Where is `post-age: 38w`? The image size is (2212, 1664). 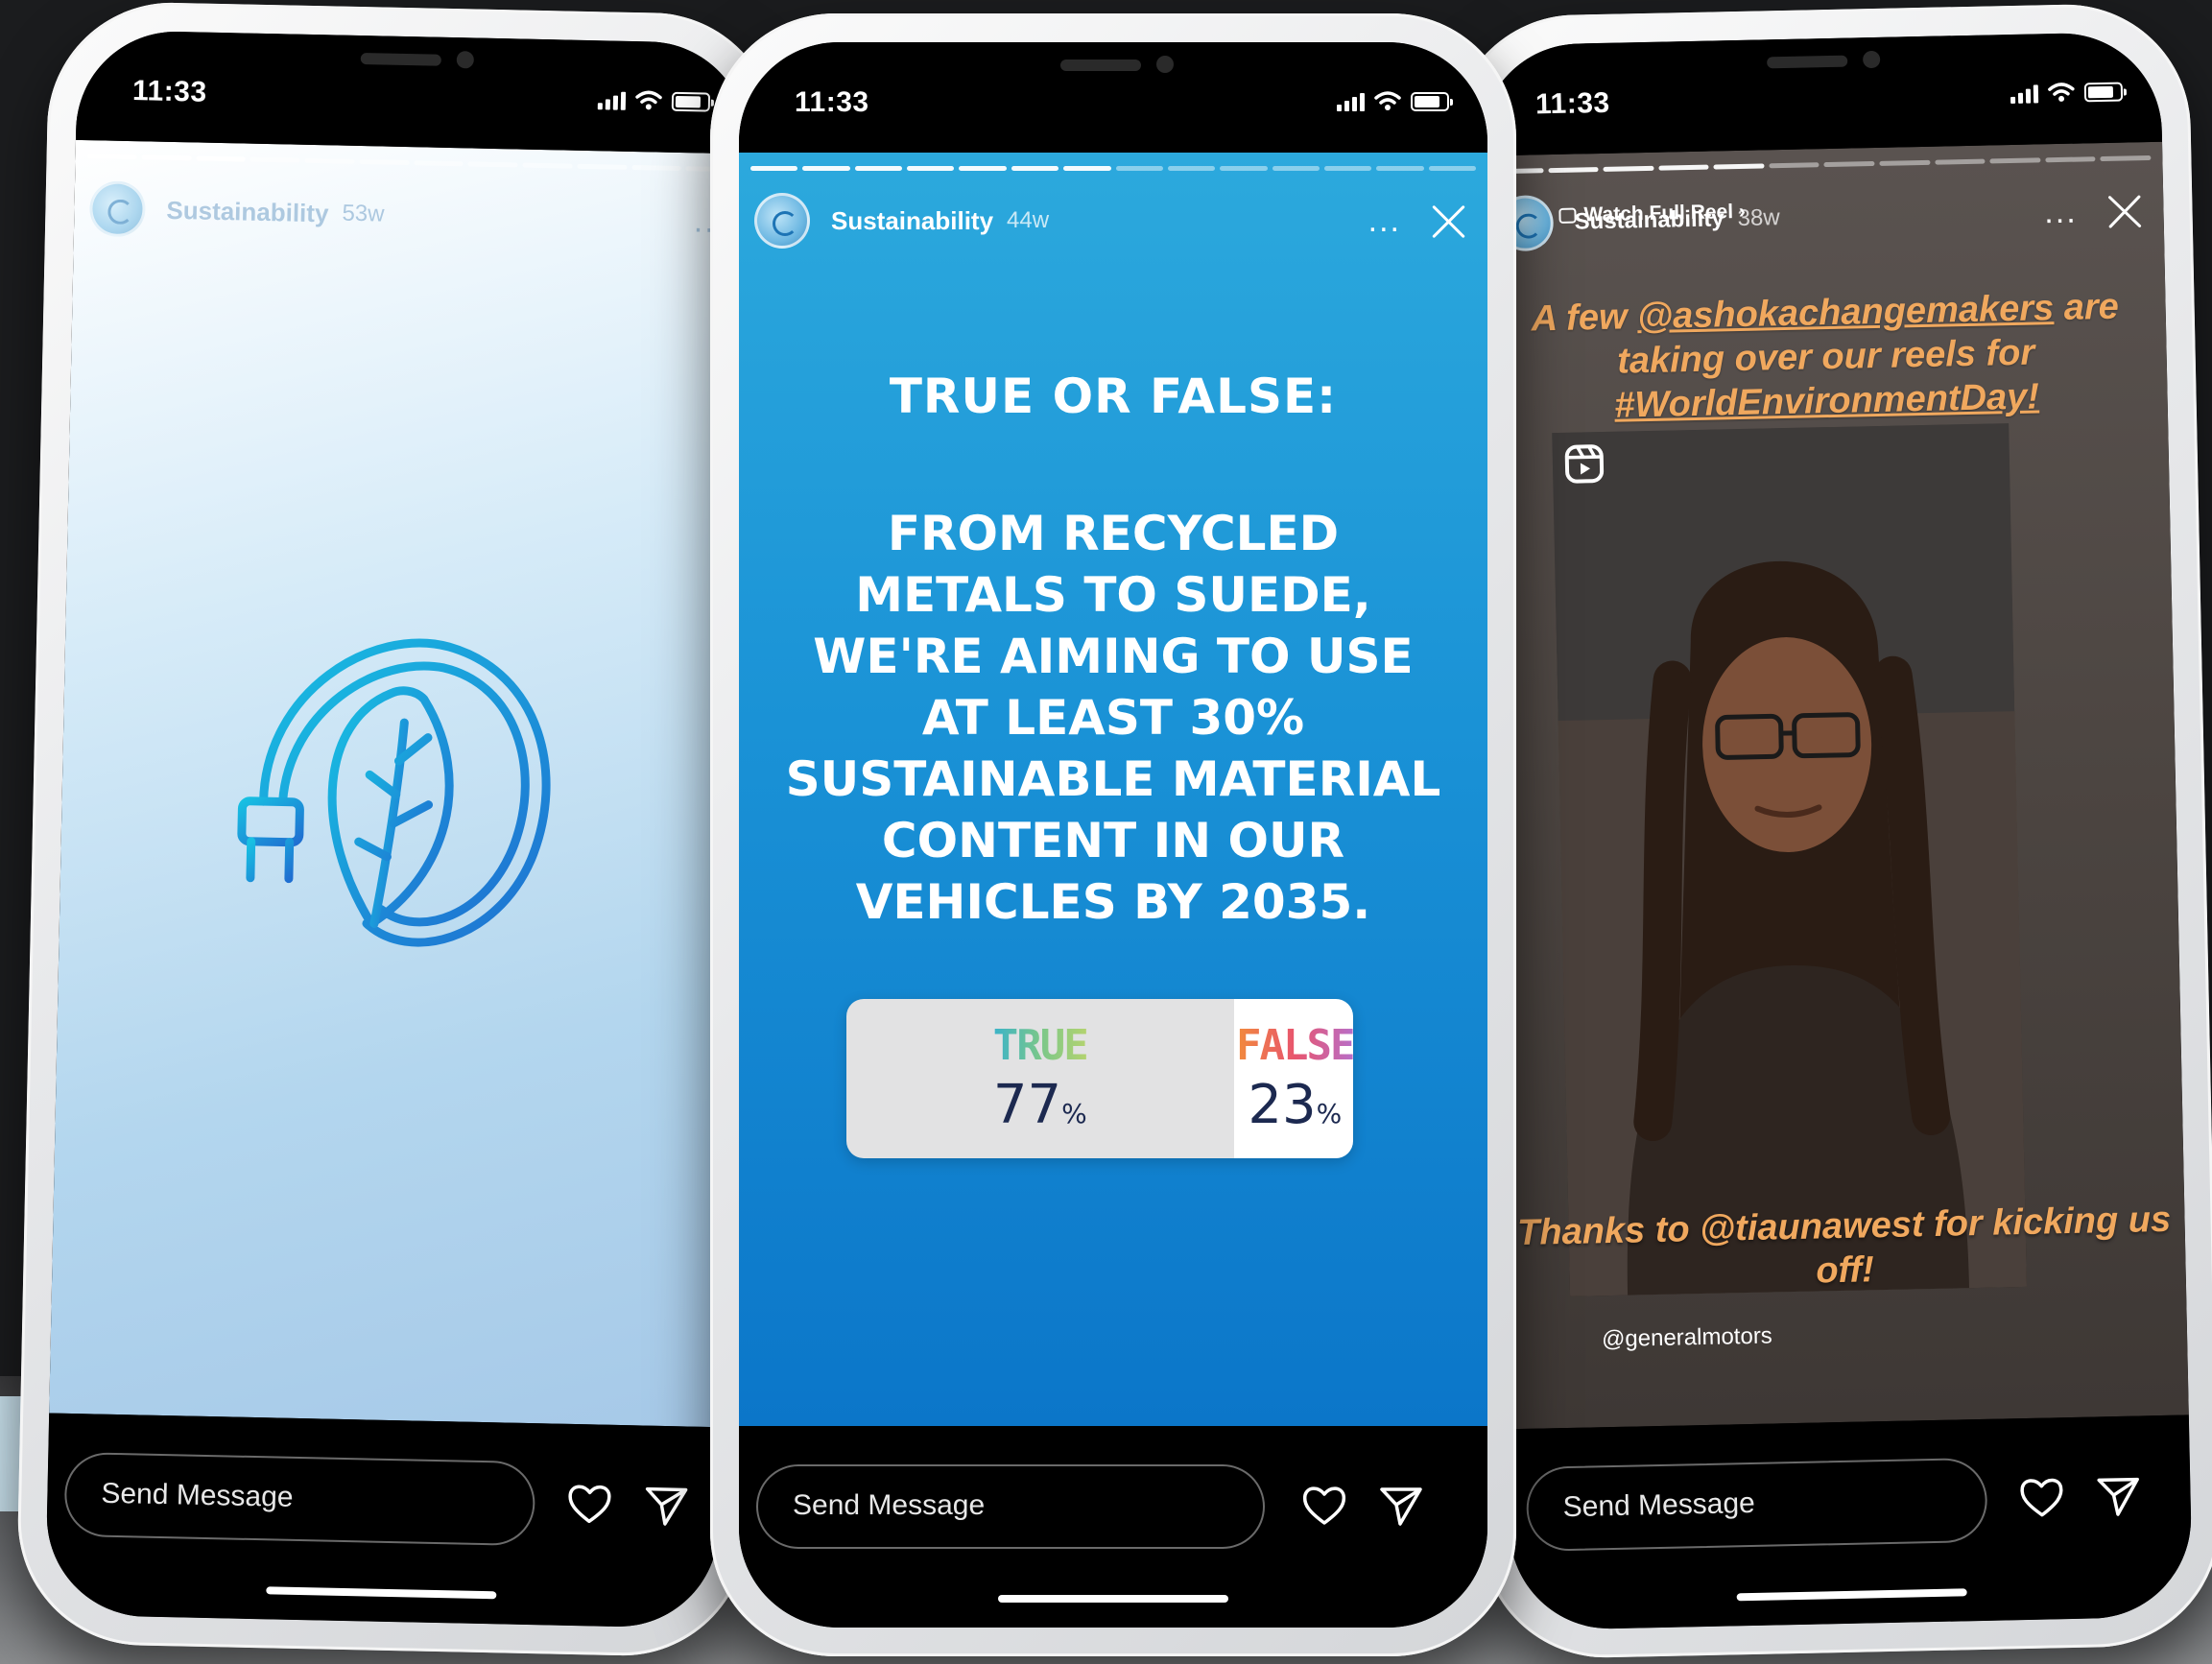
post-age: 38w is located at coordinates (1758, 218).